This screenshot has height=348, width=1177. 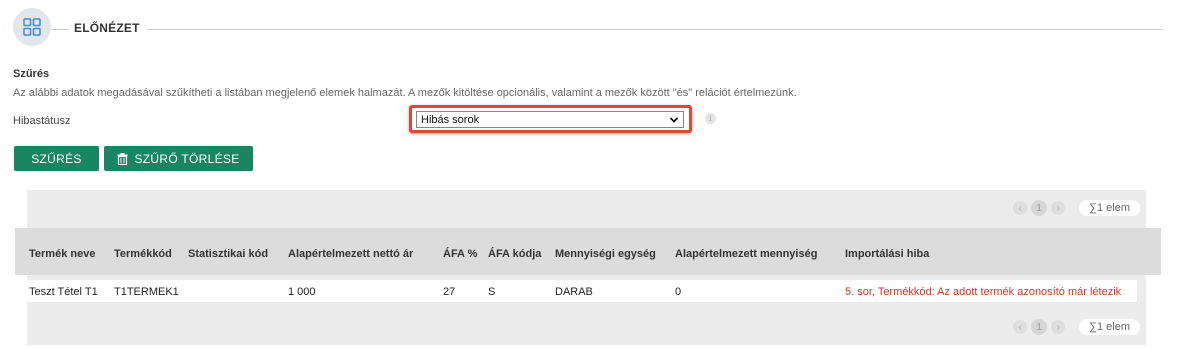 I want to click on column-header: Alapértelmezett nettó ár, so click(x=350, y=254).